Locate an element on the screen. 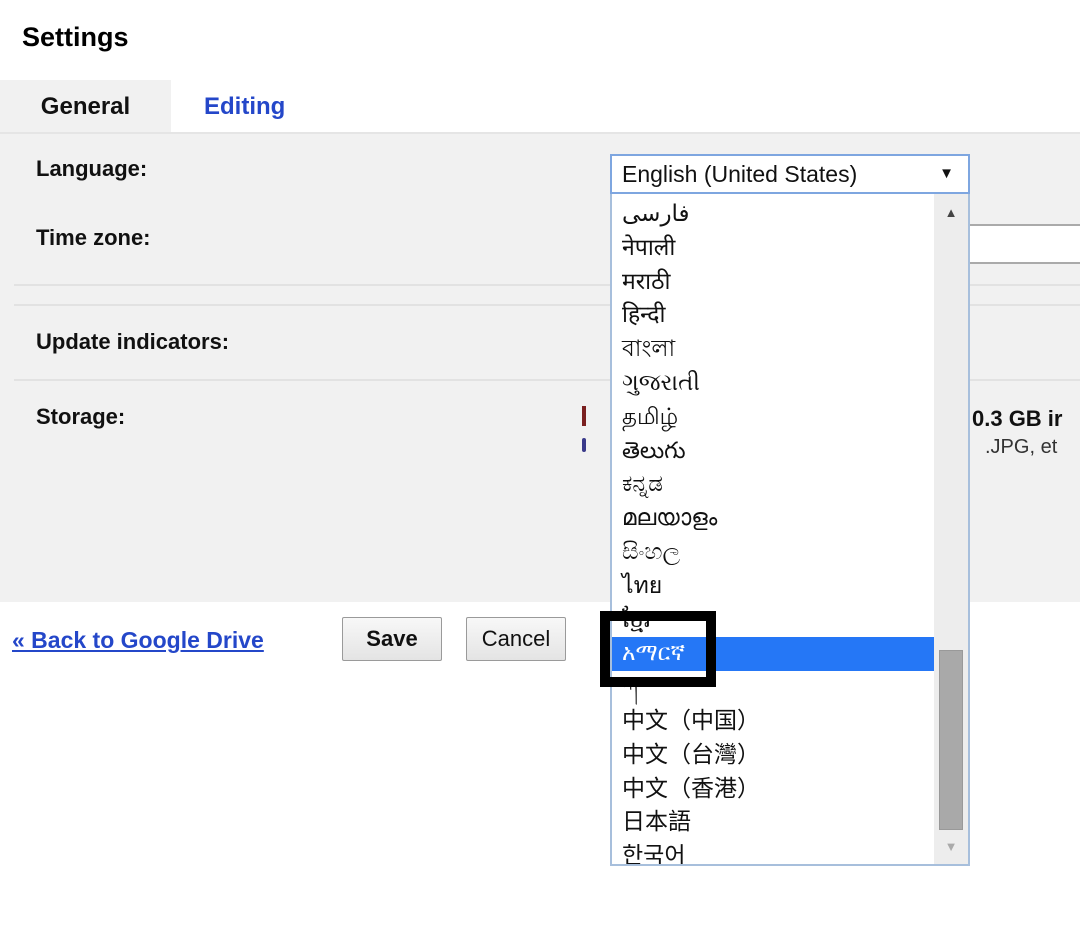 This screenshot has width=1080, height=950. language-option: தமிழ் is located at coordinates (774, 418).